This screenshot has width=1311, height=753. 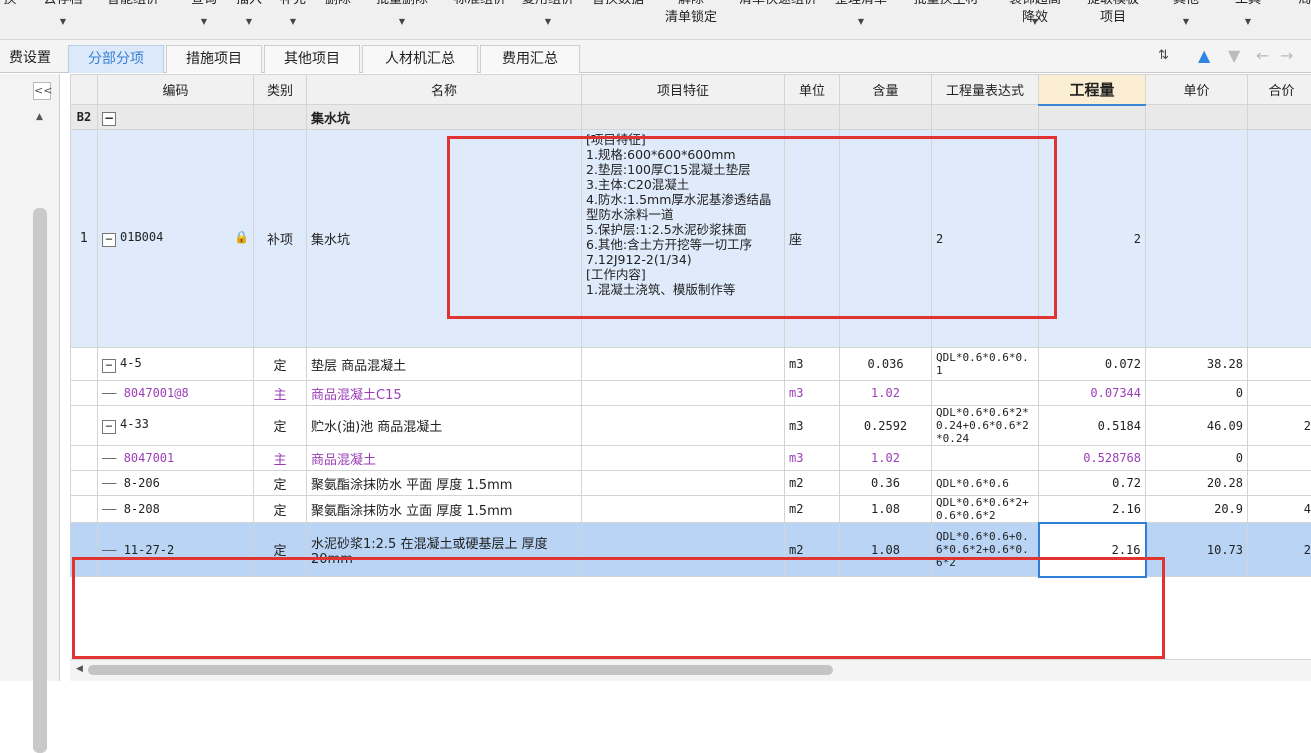 What do you see at coordinates (1286, 56) in the screenshot?
I see `move-right-icon: →` at bounding box center [1286, 56].